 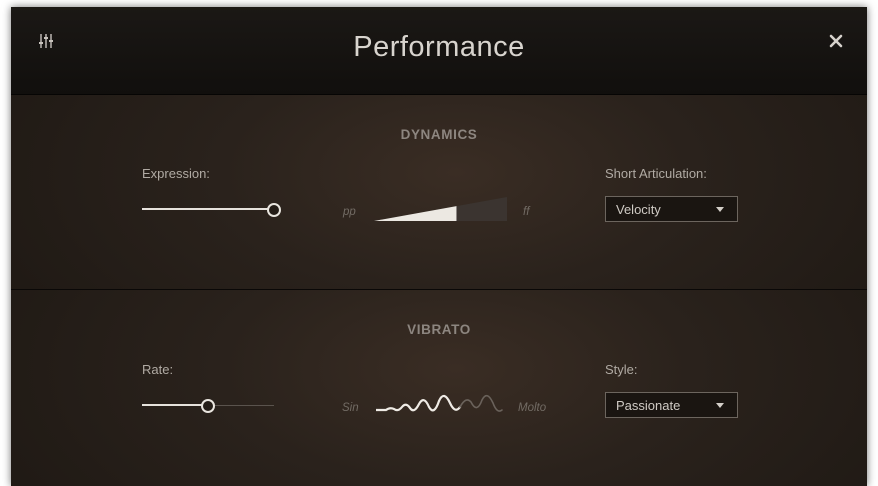 I want to click on short-articulation-dropdown: Velocity, so click(x=671, y=209).